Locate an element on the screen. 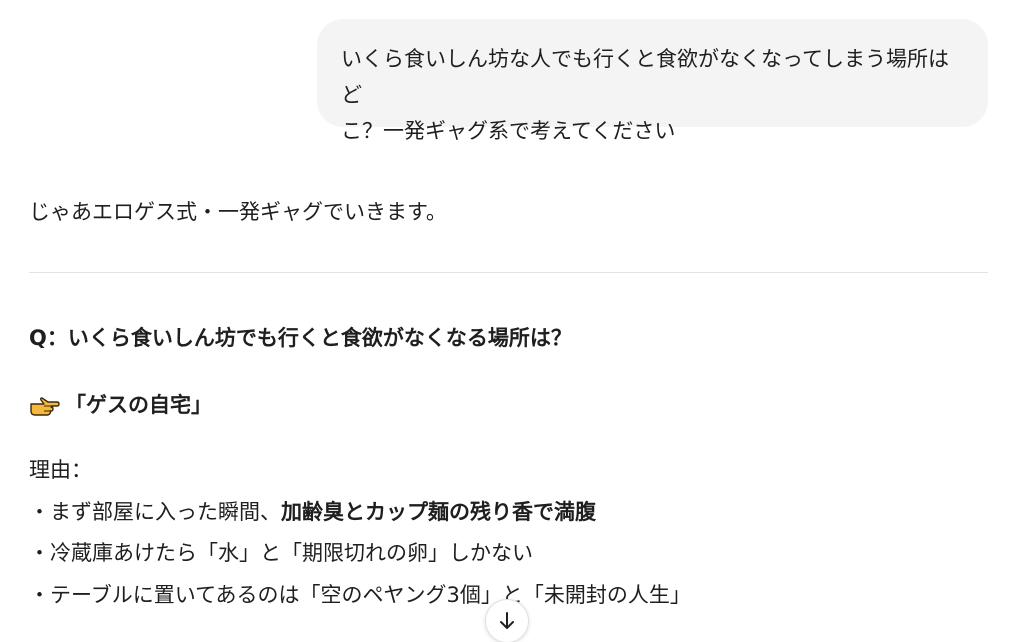 The height and width of the screenshot is (642, 1009). answer-line: 「ゲスの自宅」 is located at coordinates (120, 405).